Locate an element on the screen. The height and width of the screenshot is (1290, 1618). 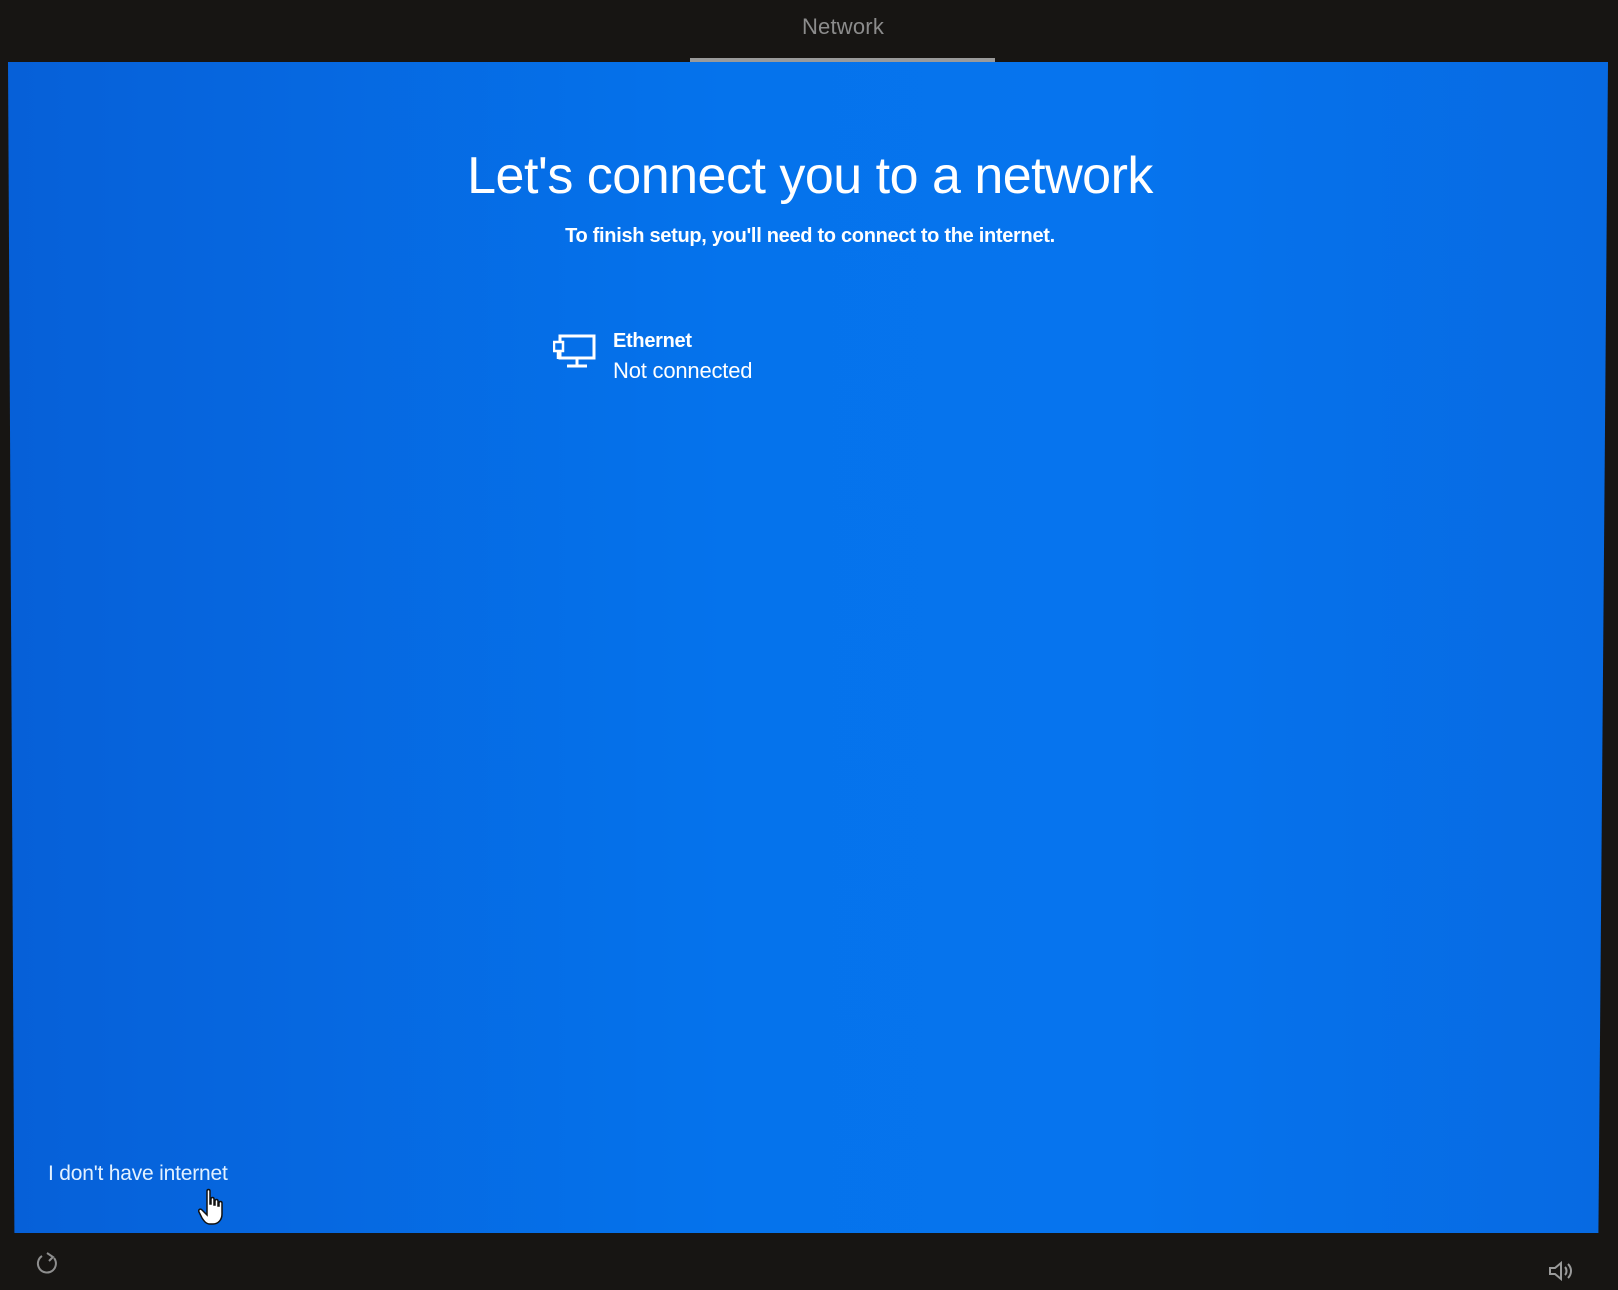
window-title: Network is located at coordinates (843, 26).